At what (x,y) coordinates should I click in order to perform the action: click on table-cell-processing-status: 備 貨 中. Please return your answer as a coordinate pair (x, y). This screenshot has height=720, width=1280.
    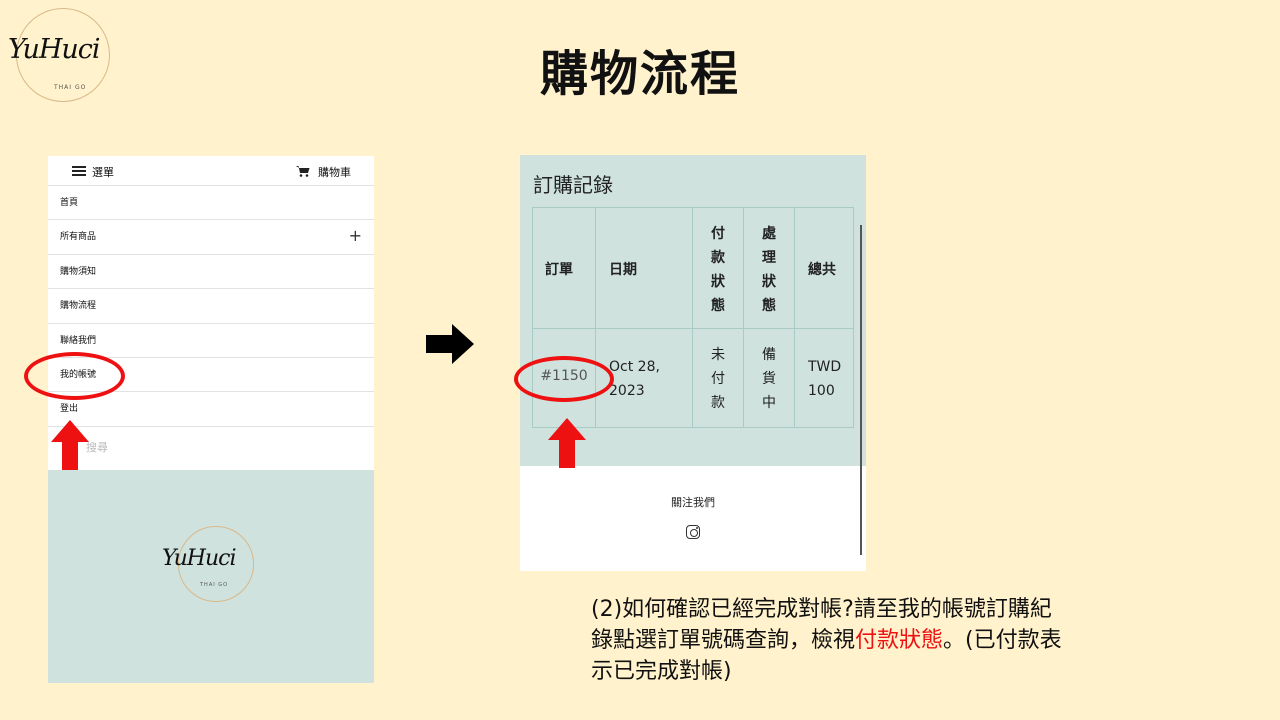
    Looking at the image, I should click on (769, 378).